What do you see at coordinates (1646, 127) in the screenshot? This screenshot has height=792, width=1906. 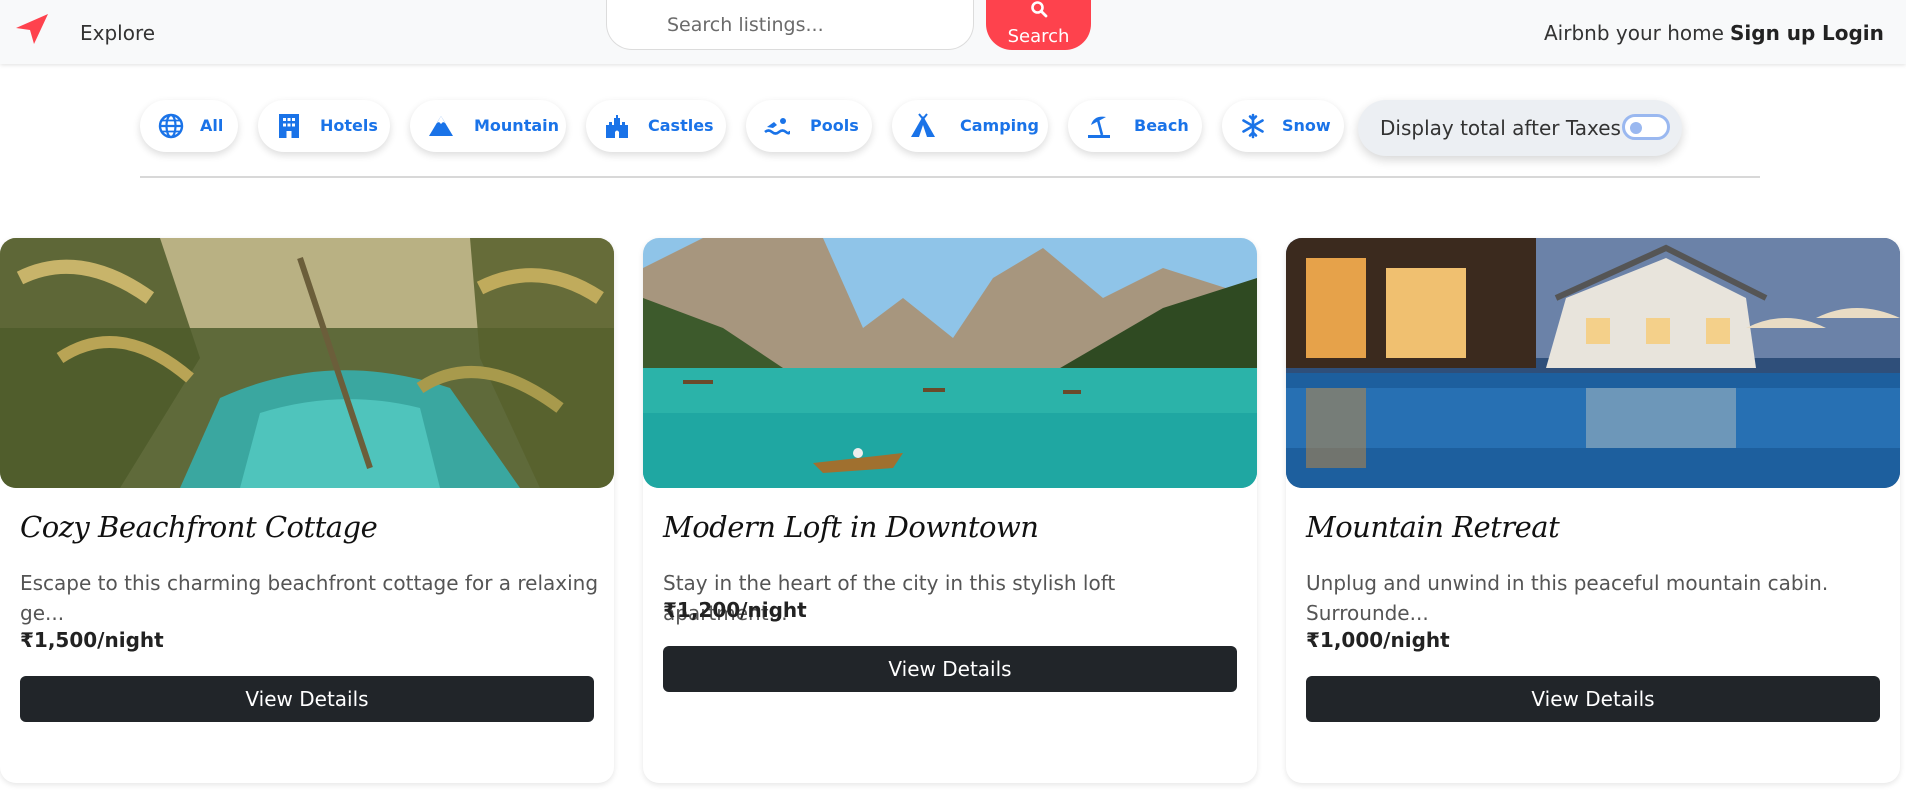 I see `tax-toggle-switch` at bounding box center [1646, 127].